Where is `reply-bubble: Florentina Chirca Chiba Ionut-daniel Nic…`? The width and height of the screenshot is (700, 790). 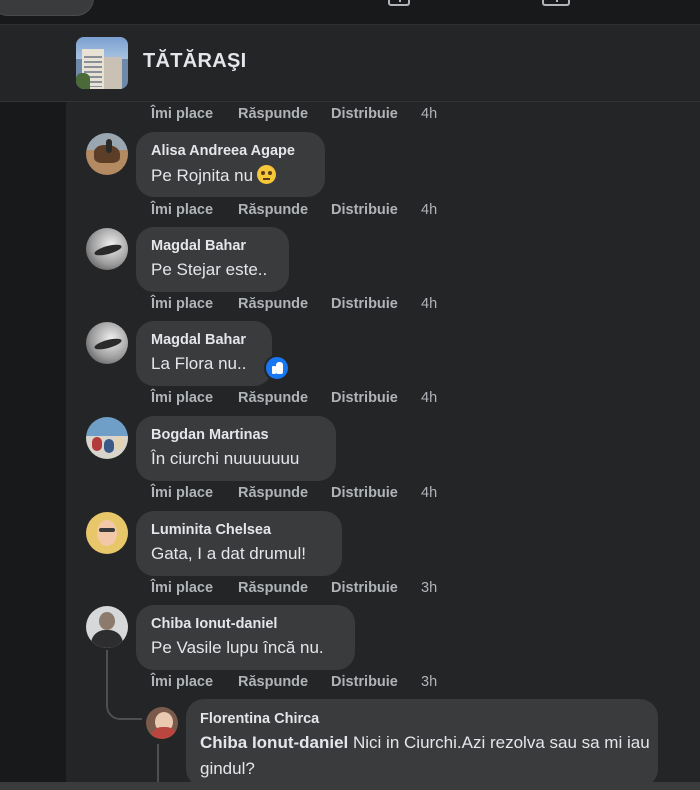 reply-bubble: Florentina Chirca Chiba Ionut-daniel Nic… is located at coordinates (422, 743).